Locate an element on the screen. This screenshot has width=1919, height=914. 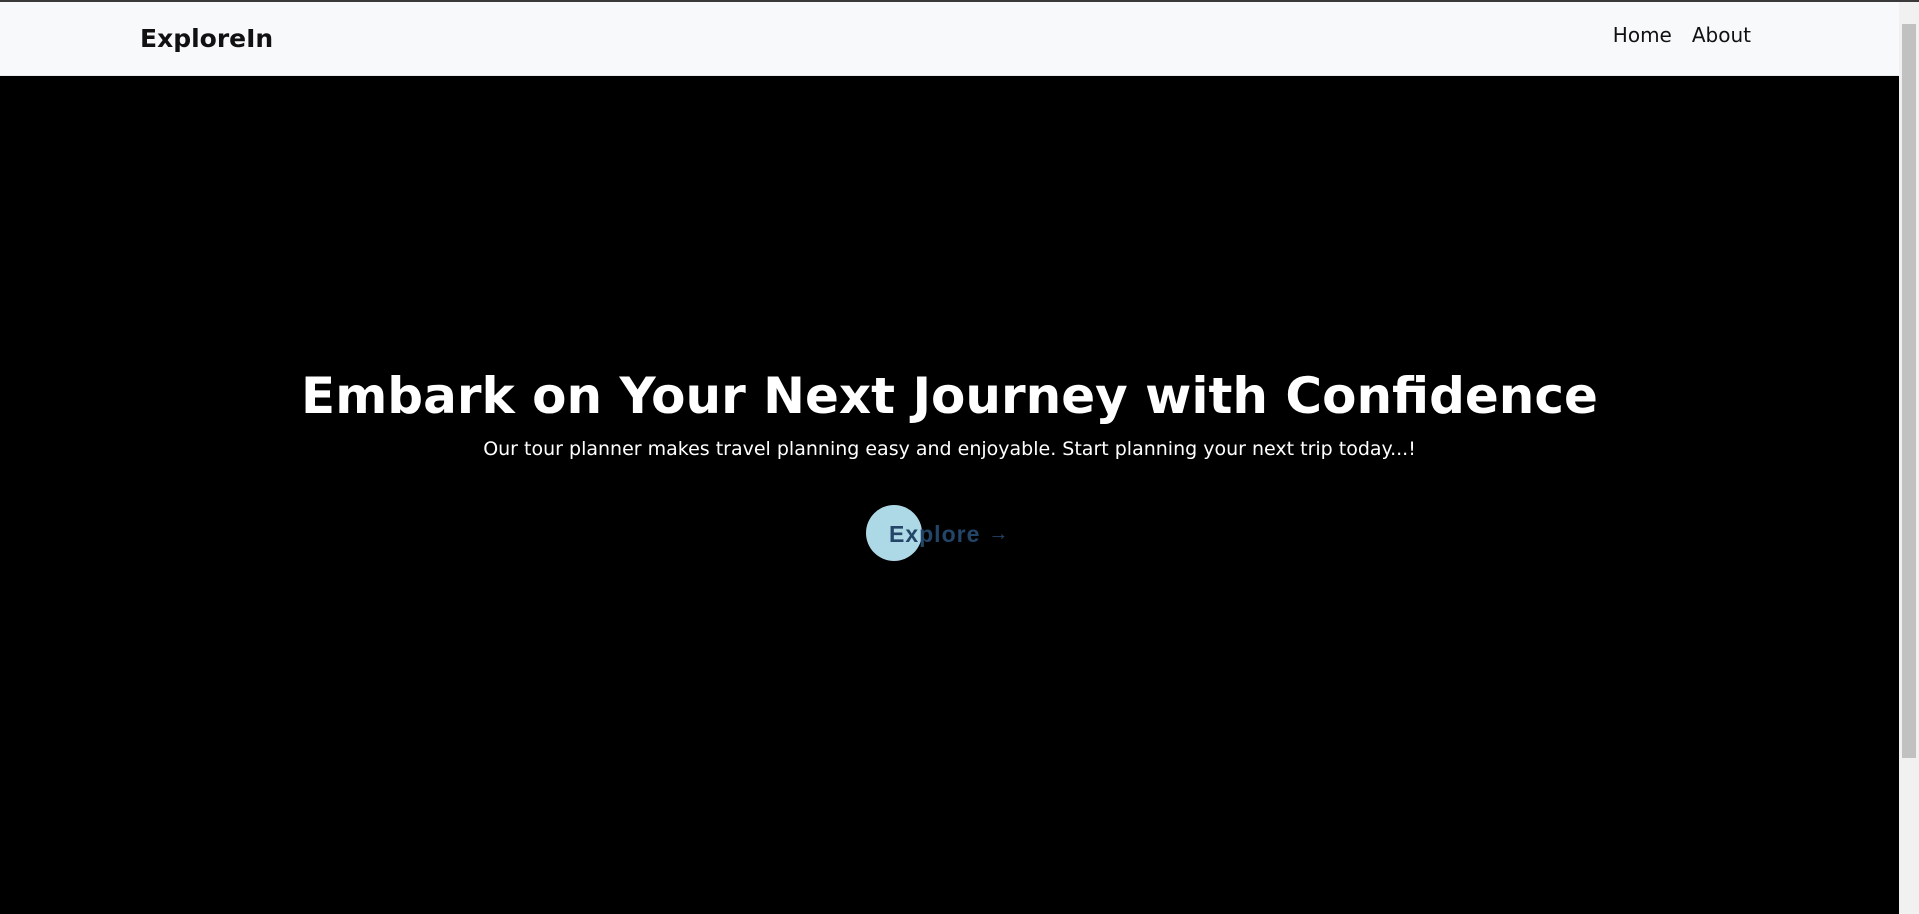
vertical-scrollbar is located at coordinates (1909, 458).